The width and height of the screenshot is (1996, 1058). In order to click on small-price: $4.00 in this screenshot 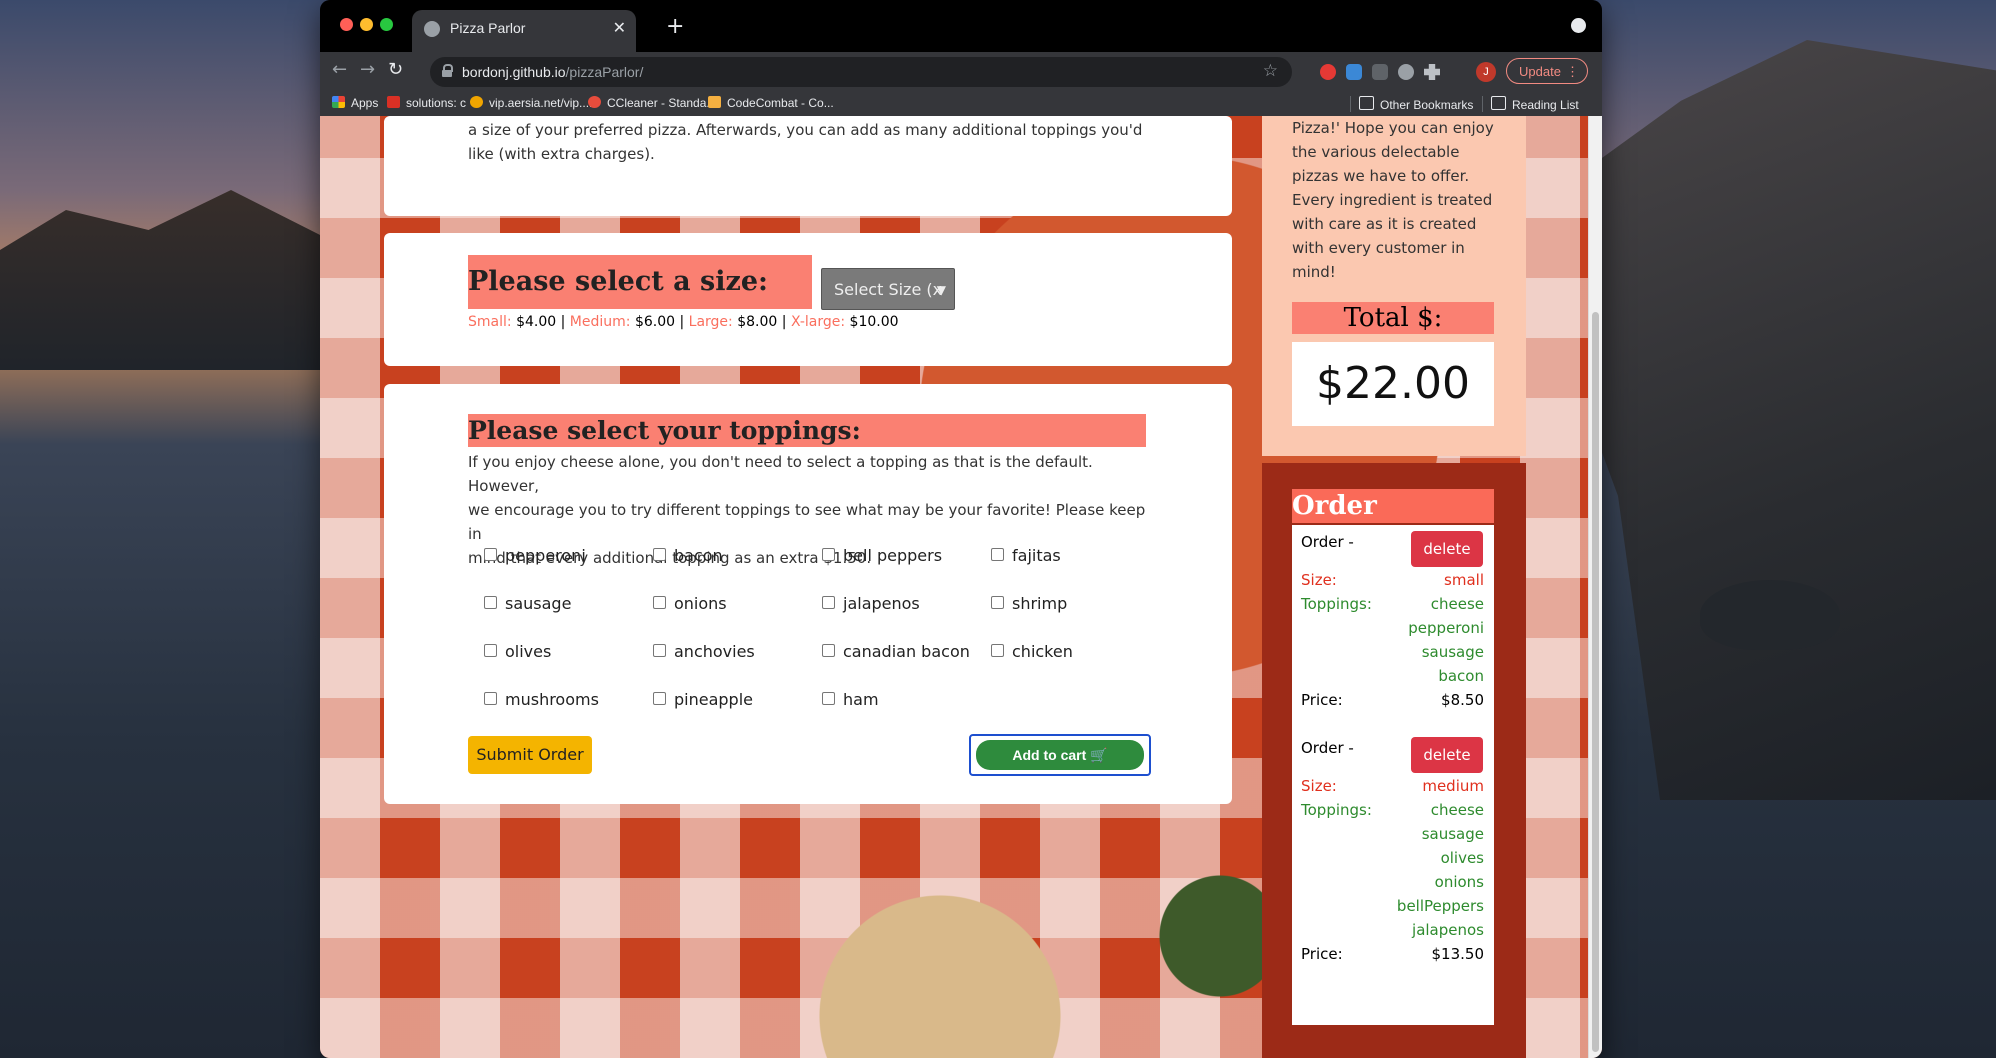, I will do `click(536, 322)`.